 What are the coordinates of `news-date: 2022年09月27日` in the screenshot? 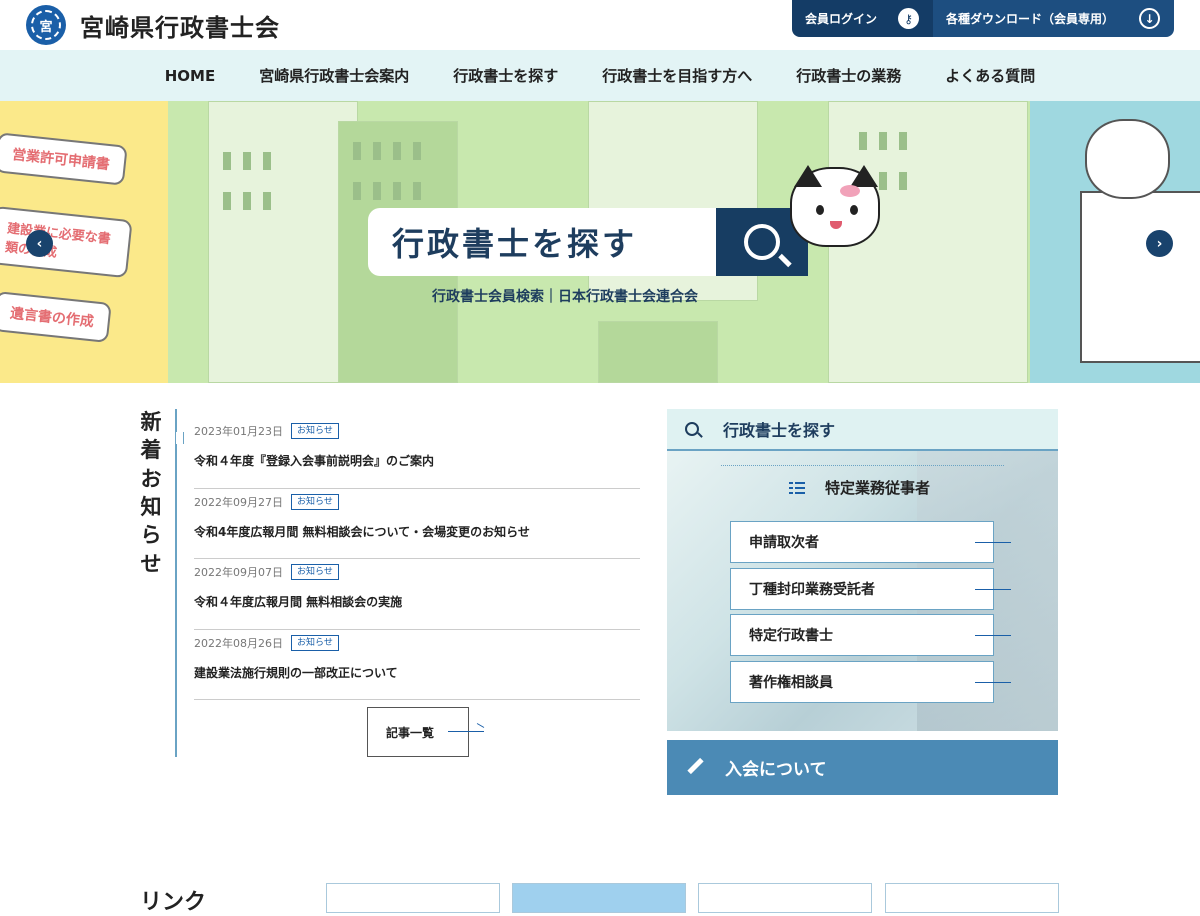 It's located at (238, 502).